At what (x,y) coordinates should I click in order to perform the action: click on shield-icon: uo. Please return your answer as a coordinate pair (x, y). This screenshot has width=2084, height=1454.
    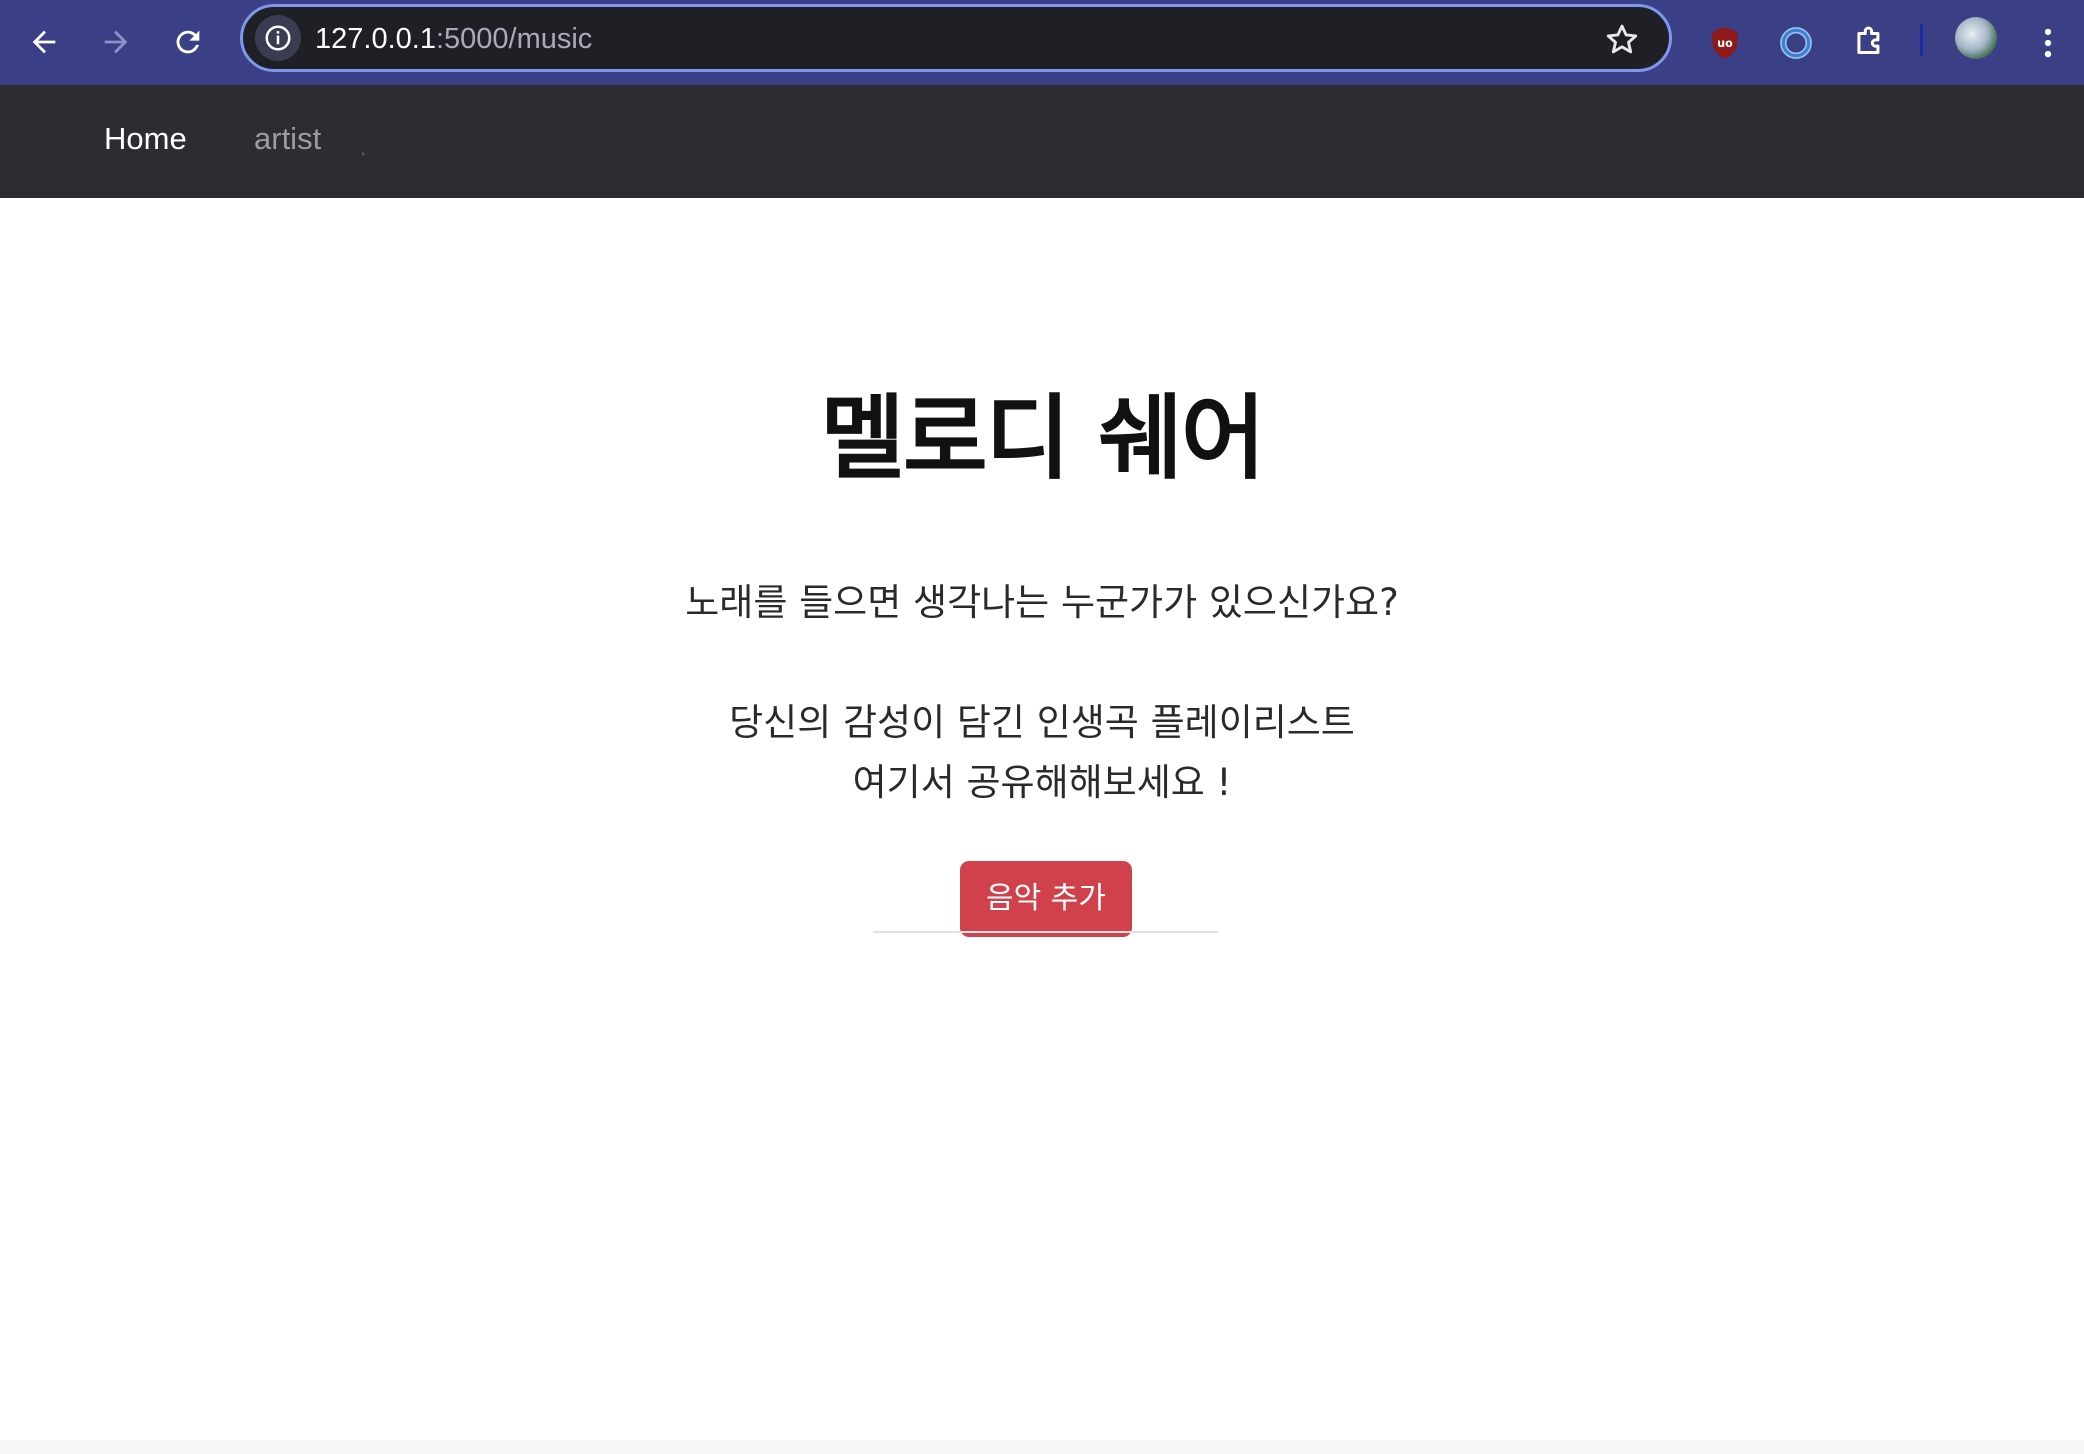
    Looking at the image, I should click on (1725, 43).